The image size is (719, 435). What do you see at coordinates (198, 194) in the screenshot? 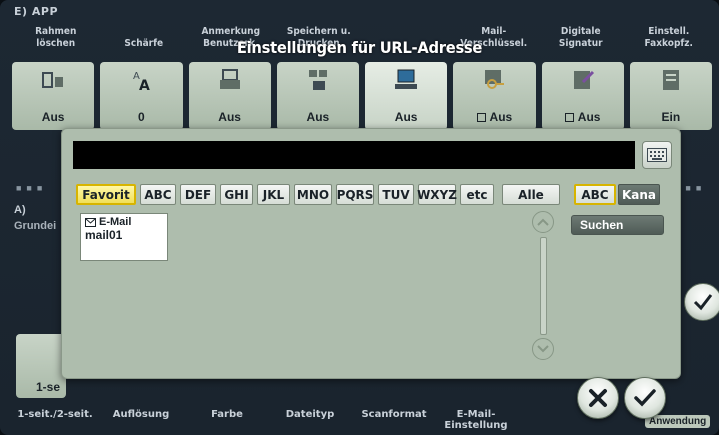
I see `filter-def: DEF` at bounding box center [198, 194].